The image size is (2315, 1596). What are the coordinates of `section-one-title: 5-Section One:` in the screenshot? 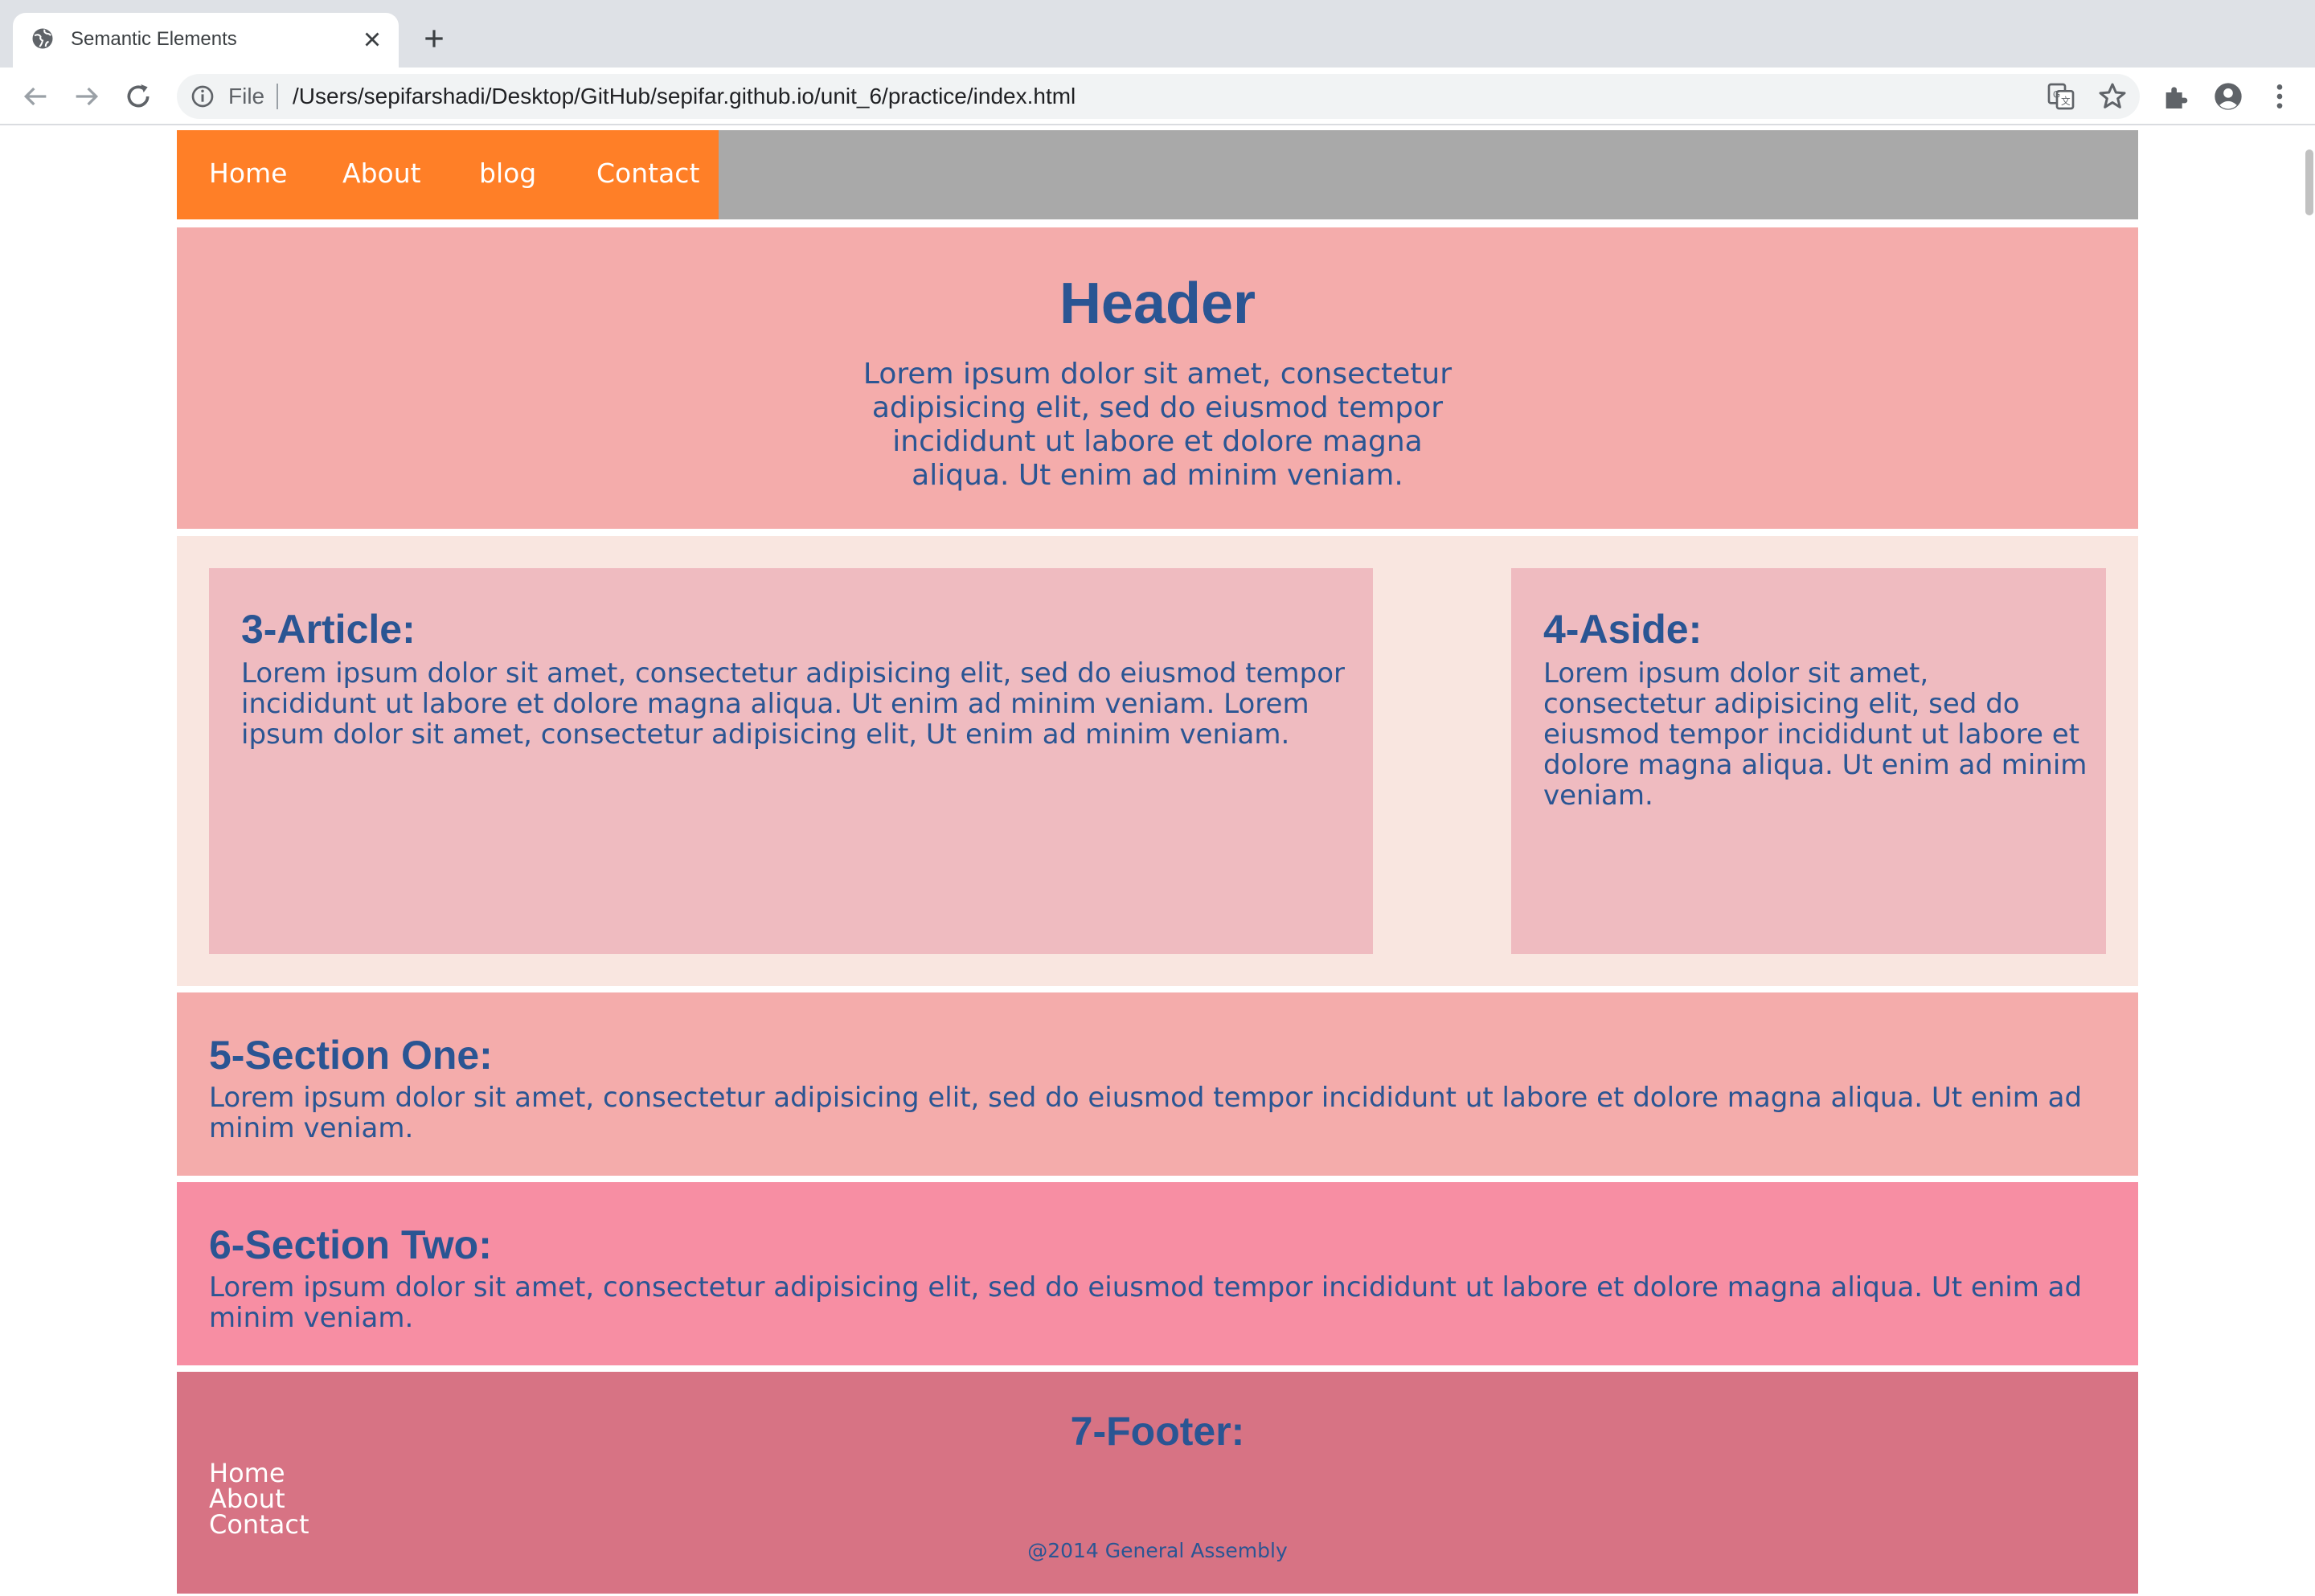 It's located at (351, 1055).